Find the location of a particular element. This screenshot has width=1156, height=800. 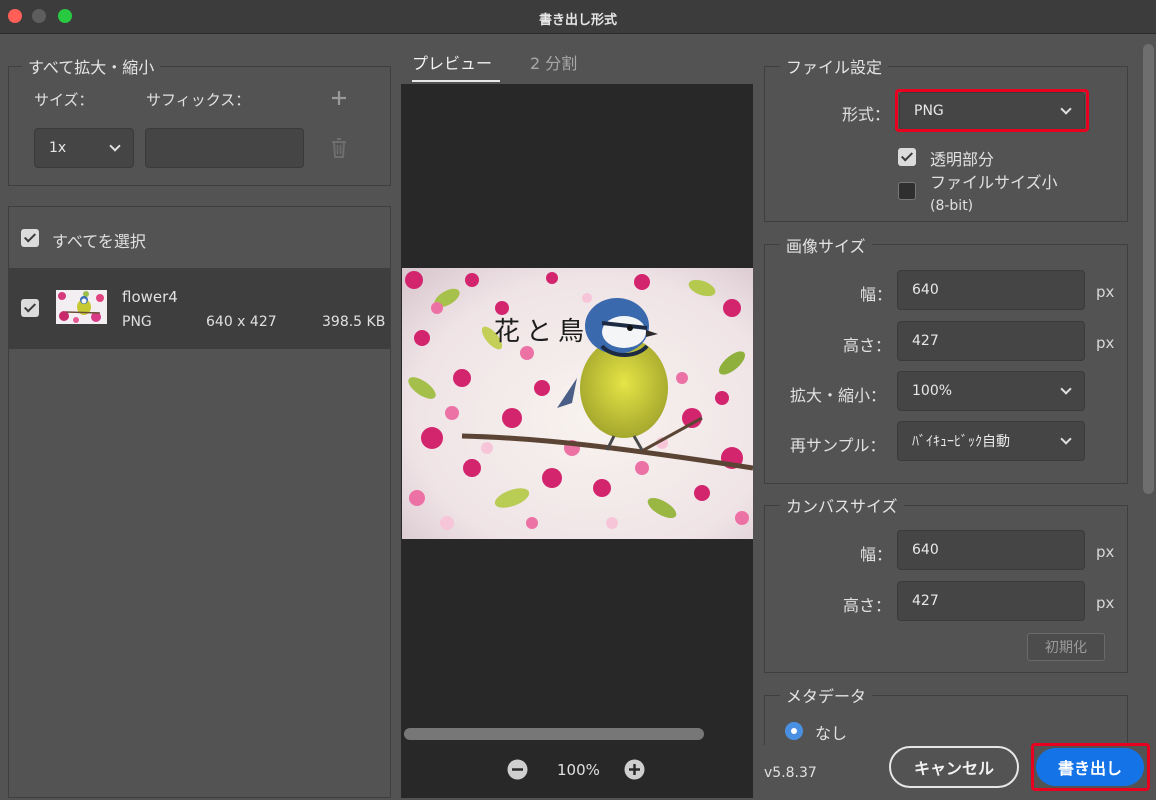

window-title: 書き出し形式 is located at coordinates (577, 20).